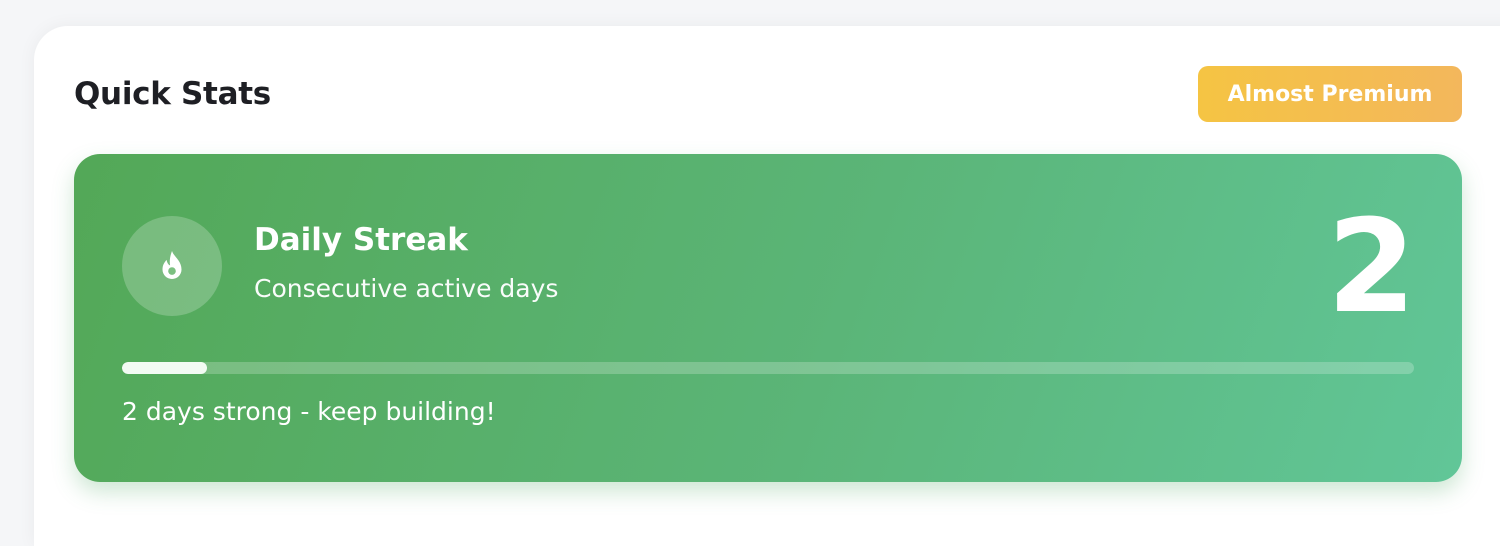 The height and width of the screenshot is (546, 1500). What do you see at coordinates (165, 368) in the screenshot?
I see `streak-progress-fill` at bounding box center [165, 368].